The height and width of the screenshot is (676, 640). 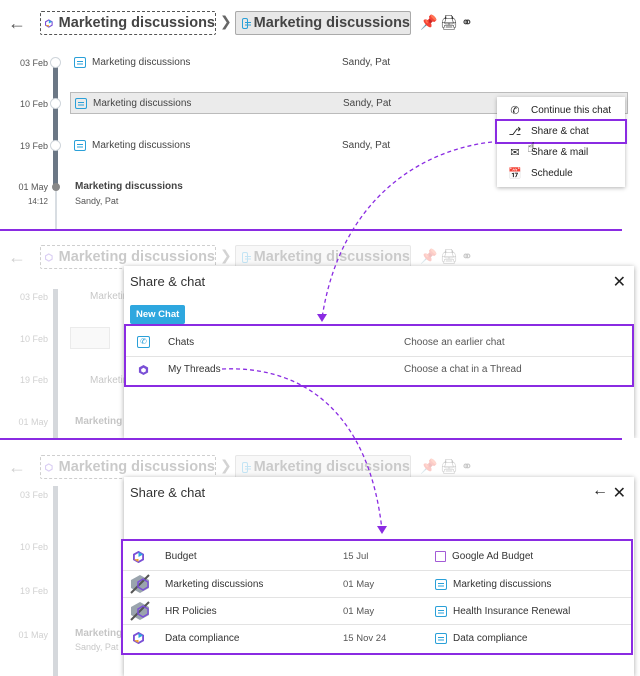 What do you see at coordinates (454, 342) in the screenshot?
I see `option-description: Choose an earlier chat` at bounding box center [454, 342].